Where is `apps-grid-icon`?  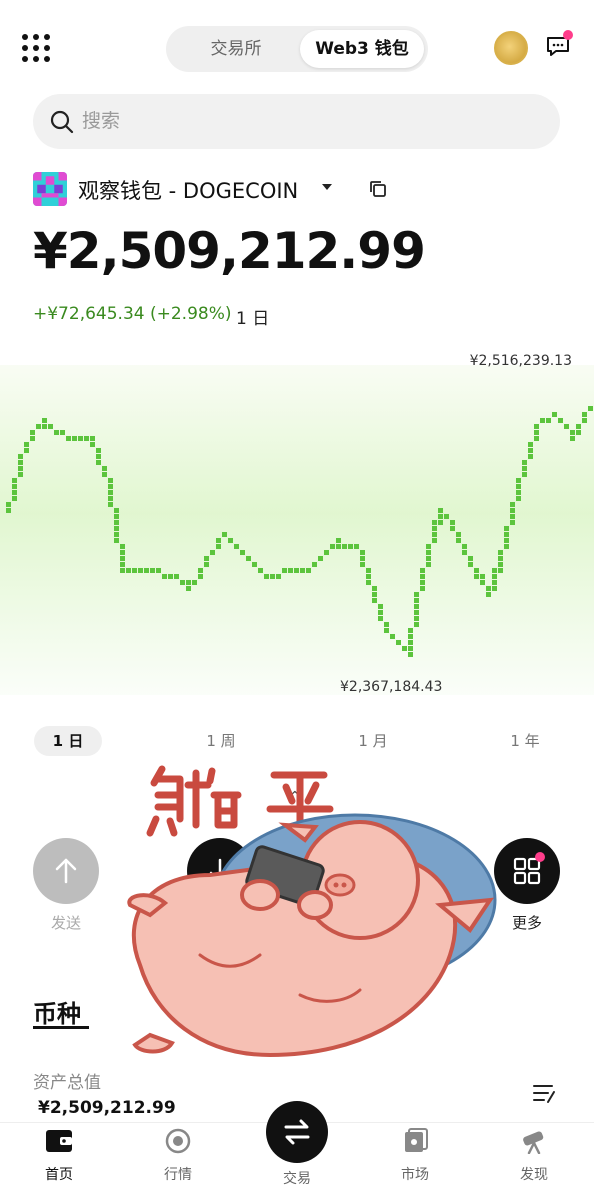 apps-grid-icon is located at coordinates (36, 48).